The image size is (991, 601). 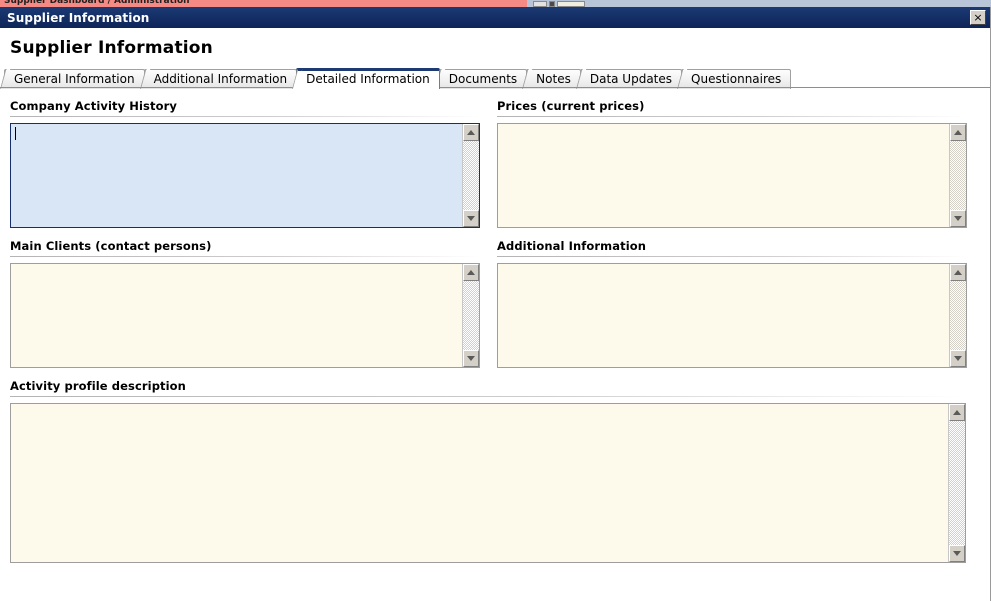 I want to click on prices-textarea, so click(x=732, y=175).